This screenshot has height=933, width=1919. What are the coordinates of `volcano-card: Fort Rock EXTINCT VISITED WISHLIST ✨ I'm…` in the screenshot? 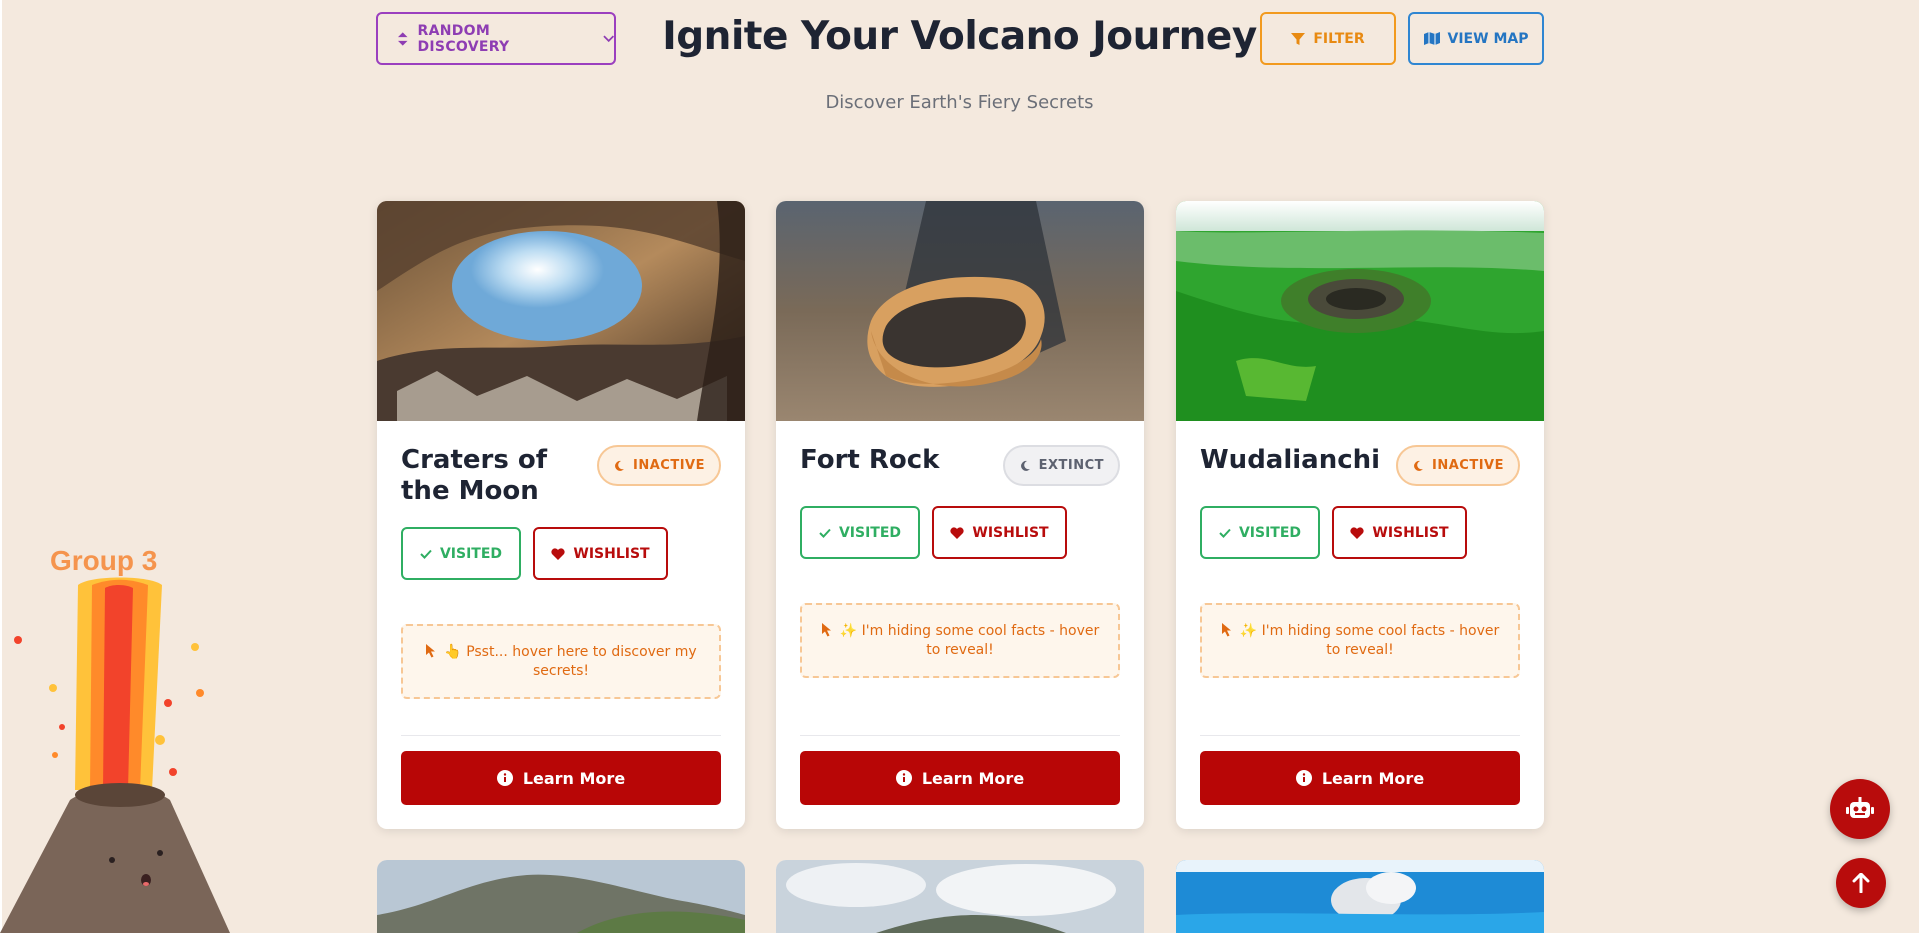 It's located at (960, 515).